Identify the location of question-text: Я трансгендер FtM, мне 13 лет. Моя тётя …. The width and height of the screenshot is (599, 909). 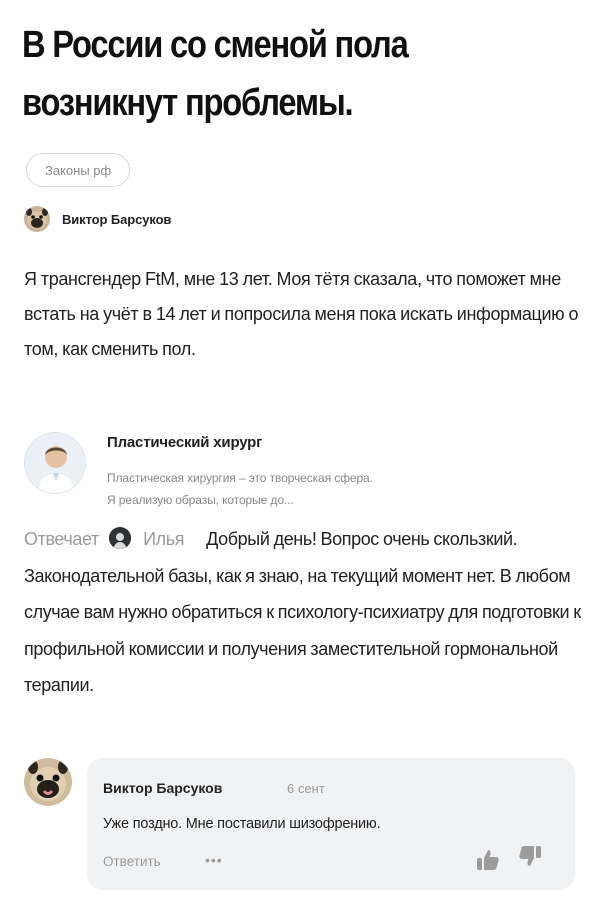
(301, 314).